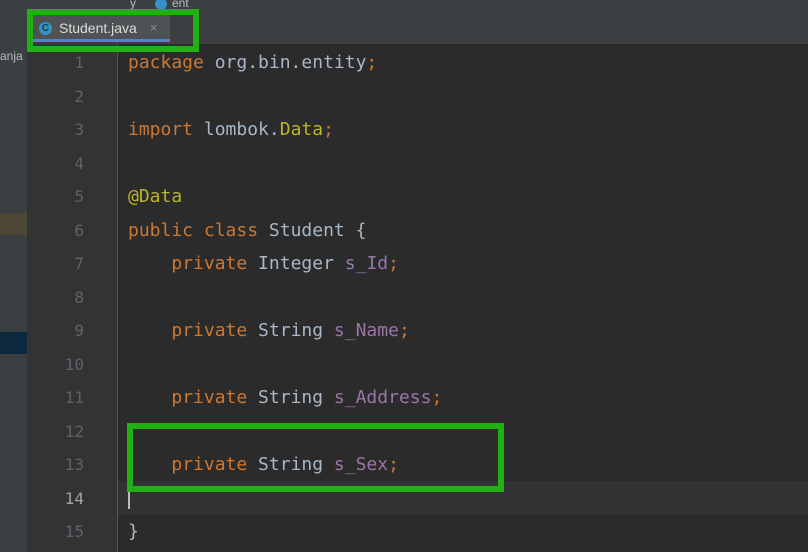 The height and width of the screenshot is (552, 808). What do you see at coordinates (180, 4) in the screenshot?
I see `breadcrumb-item: ent` at bounding box center [180, 4].